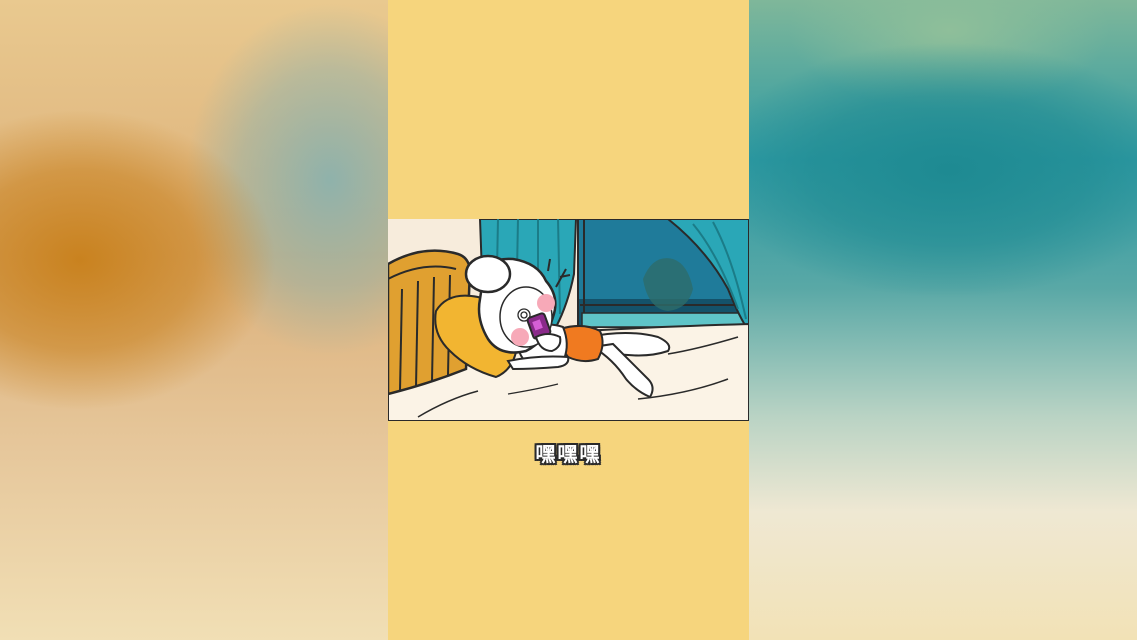 The width and height of the screenshot is (1137, 640). What do you see at coordinates (568, 454) in the screenshot?
I see `subtitle-caption: 嘿嘿嘿` at bounding box center [568, 454].